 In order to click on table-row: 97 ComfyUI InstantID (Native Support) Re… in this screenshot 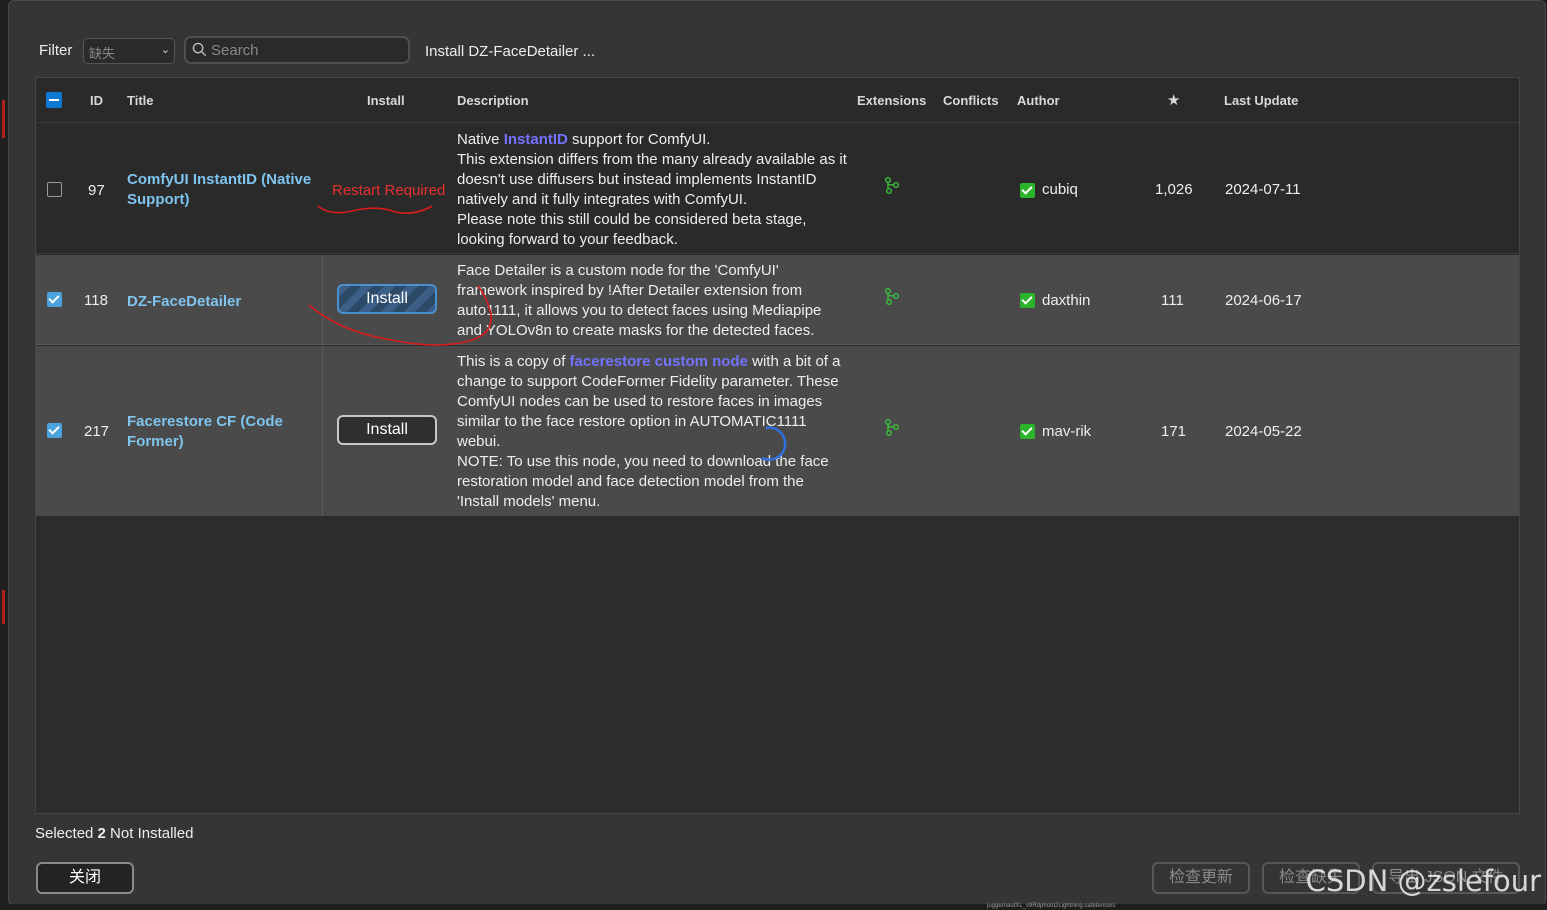, I will do `click(777, 189)`.